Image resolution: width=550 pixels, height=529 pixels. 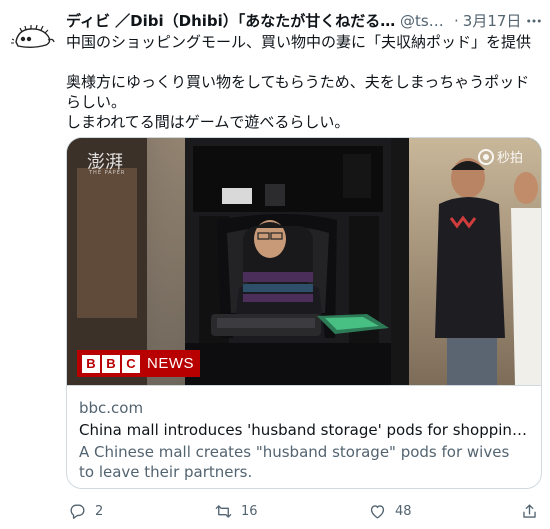 I want to click on share-button, so click(x=533, y=511).